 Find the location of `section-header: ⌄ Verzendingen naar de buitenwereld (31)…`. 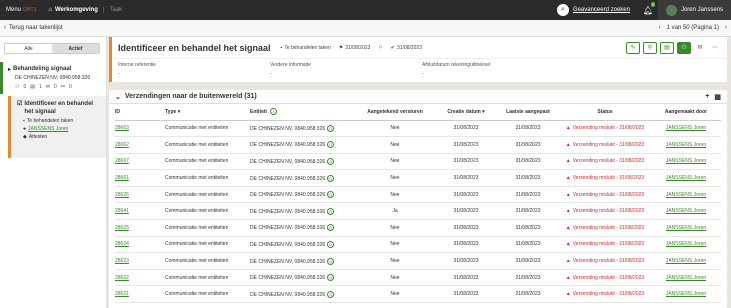

section-header: ⌄ Verzendingen naar de buitenwereld (31)… is located at coordinates (418, 97).